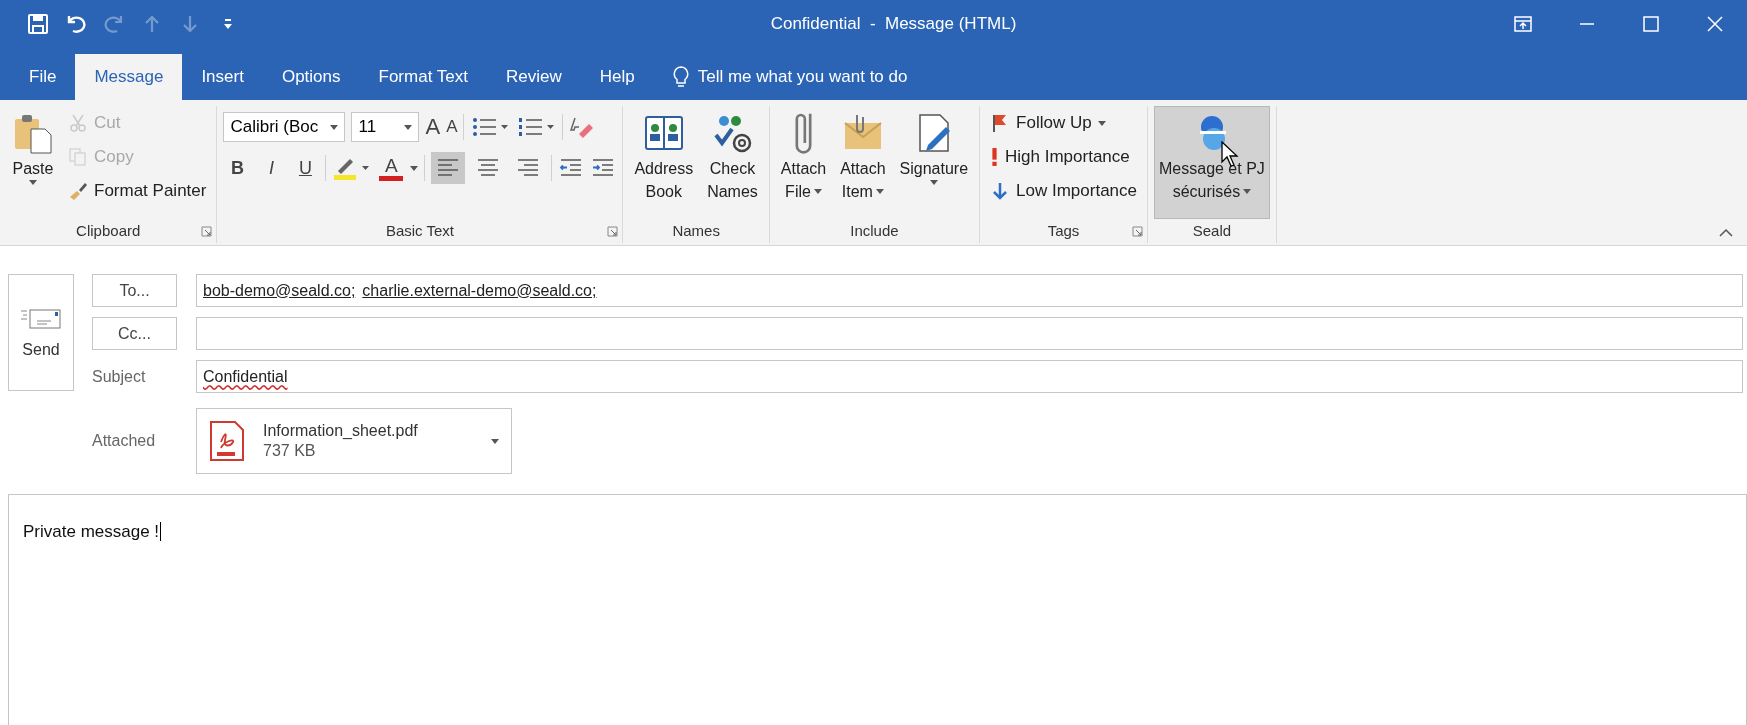  I want to click on font-color-button: A, so click(391, 168).